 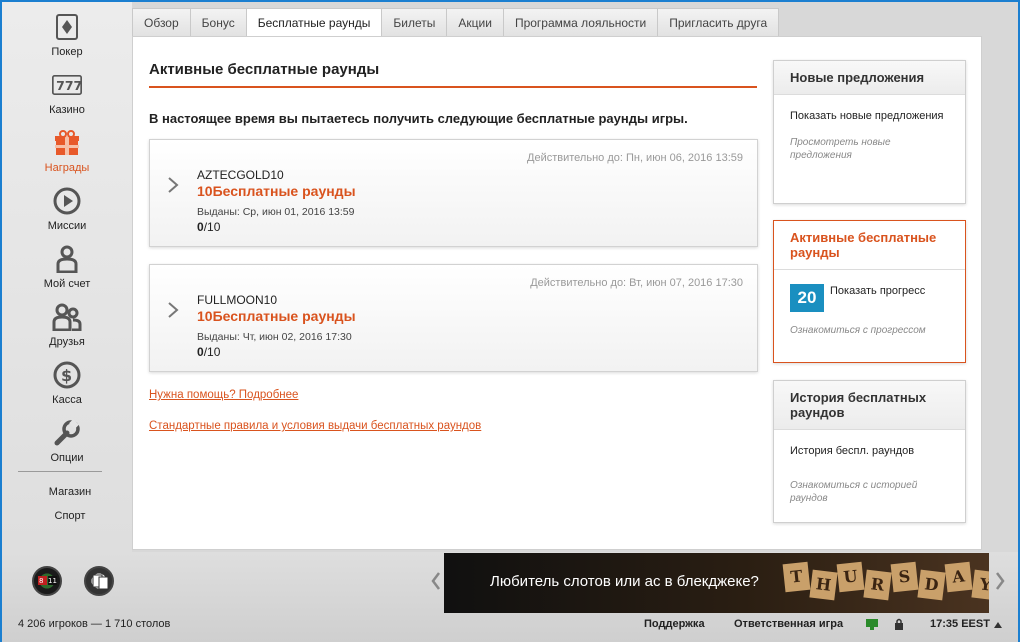 I want to click on dollar-icon: $, so click(x=67, y=375).